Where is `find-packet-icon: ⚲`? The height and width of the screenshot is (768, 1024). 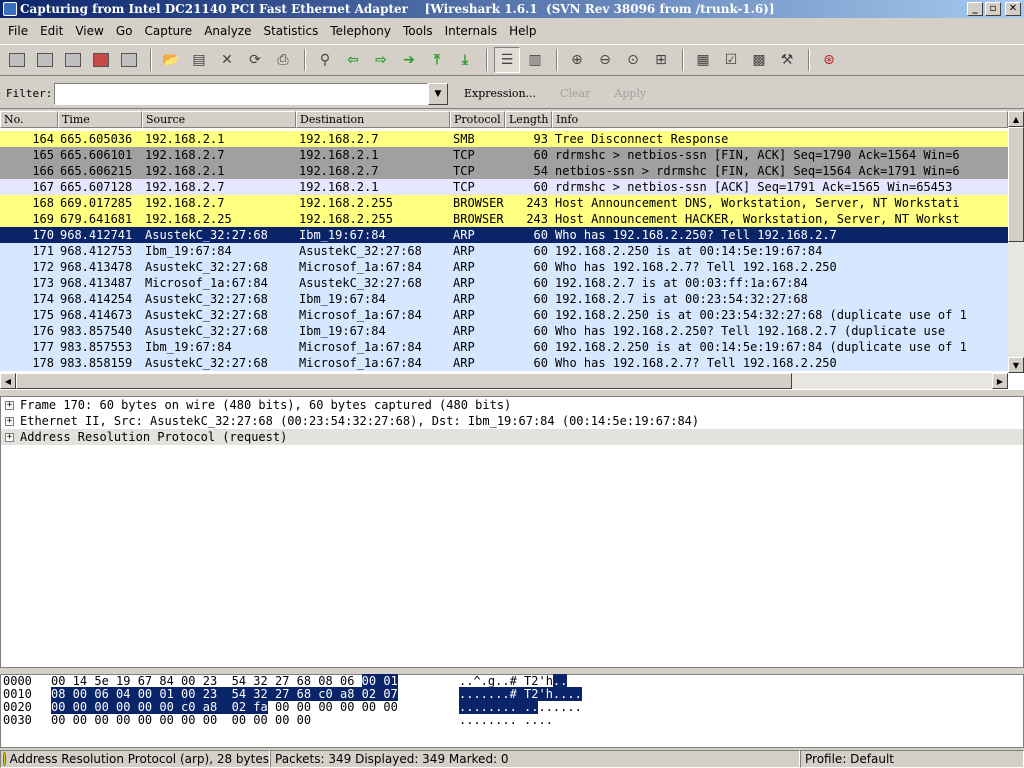
find-packet-icon: ⚲ is located at coordinates (325, 60).